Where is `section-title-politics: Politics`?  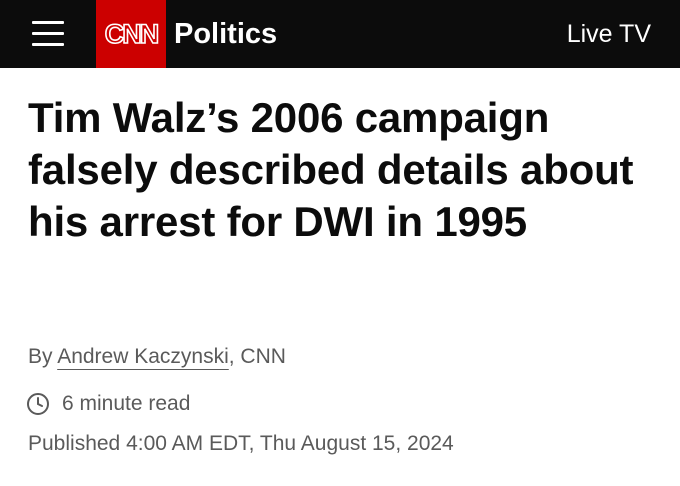
section-title-politics: Politics is located at coordinates (225, 34).